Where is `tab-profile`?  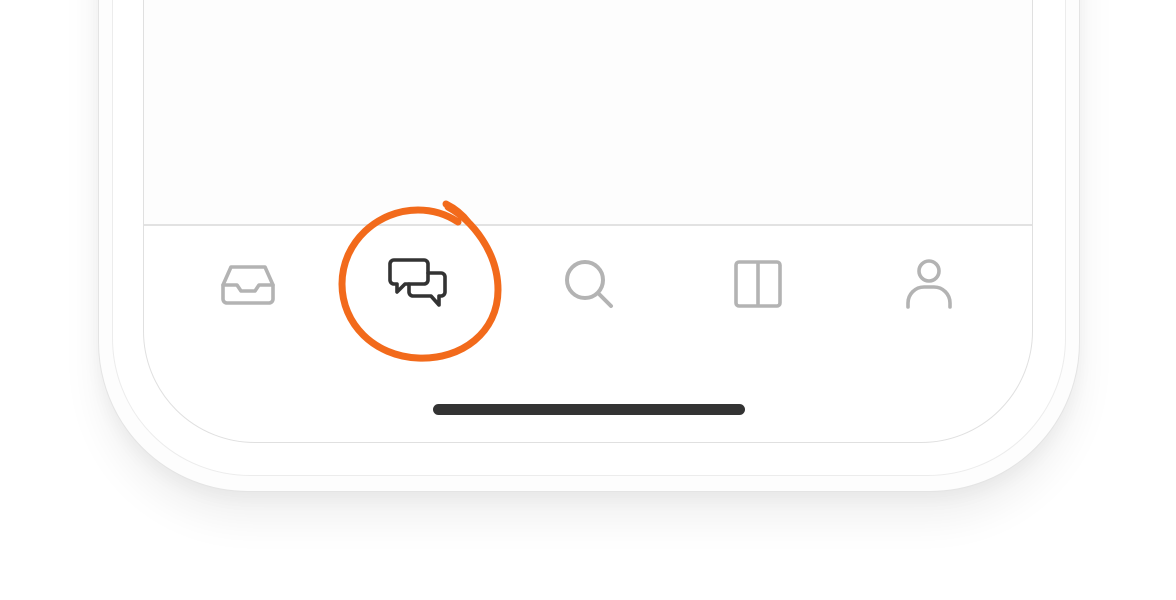
tab-profile is located at coordinates (929, 284).